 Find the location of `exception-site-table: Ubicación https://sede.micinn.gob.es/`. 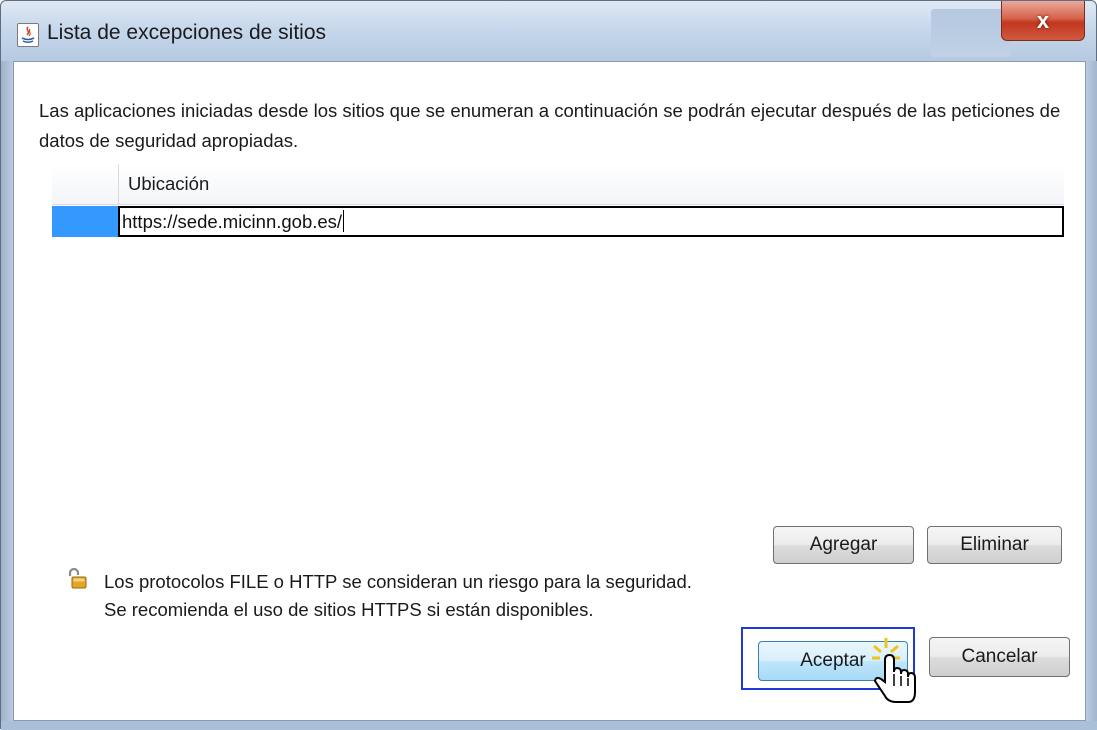

exception-site-table: Ubicación https://sede.micinn.gob.es/ is located at coordinates (558, 201).